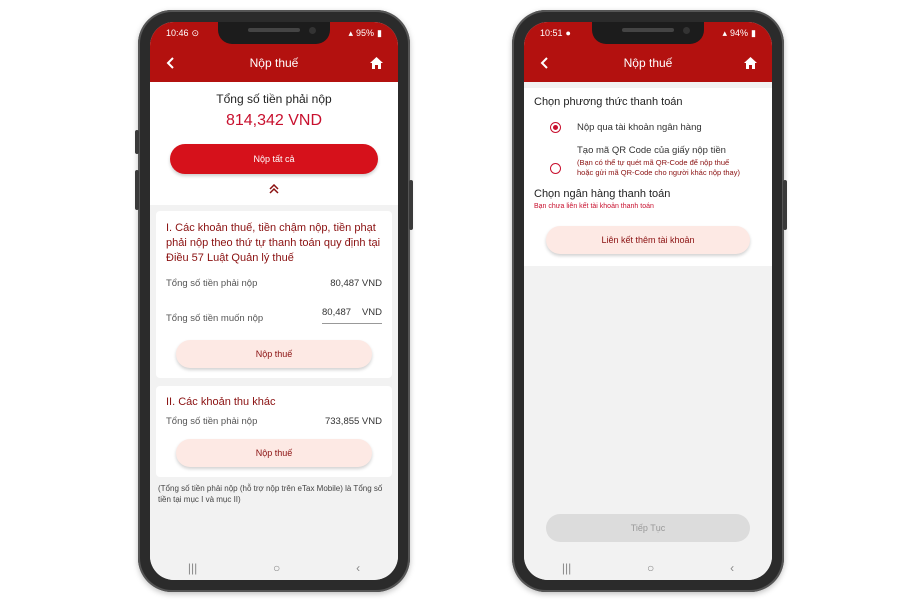 The width and height of the screenshot is (900, 600). I want to click on bank-subtitle: Bạn chưa liên kết tài khoản thanh toán, so click(594, 206).